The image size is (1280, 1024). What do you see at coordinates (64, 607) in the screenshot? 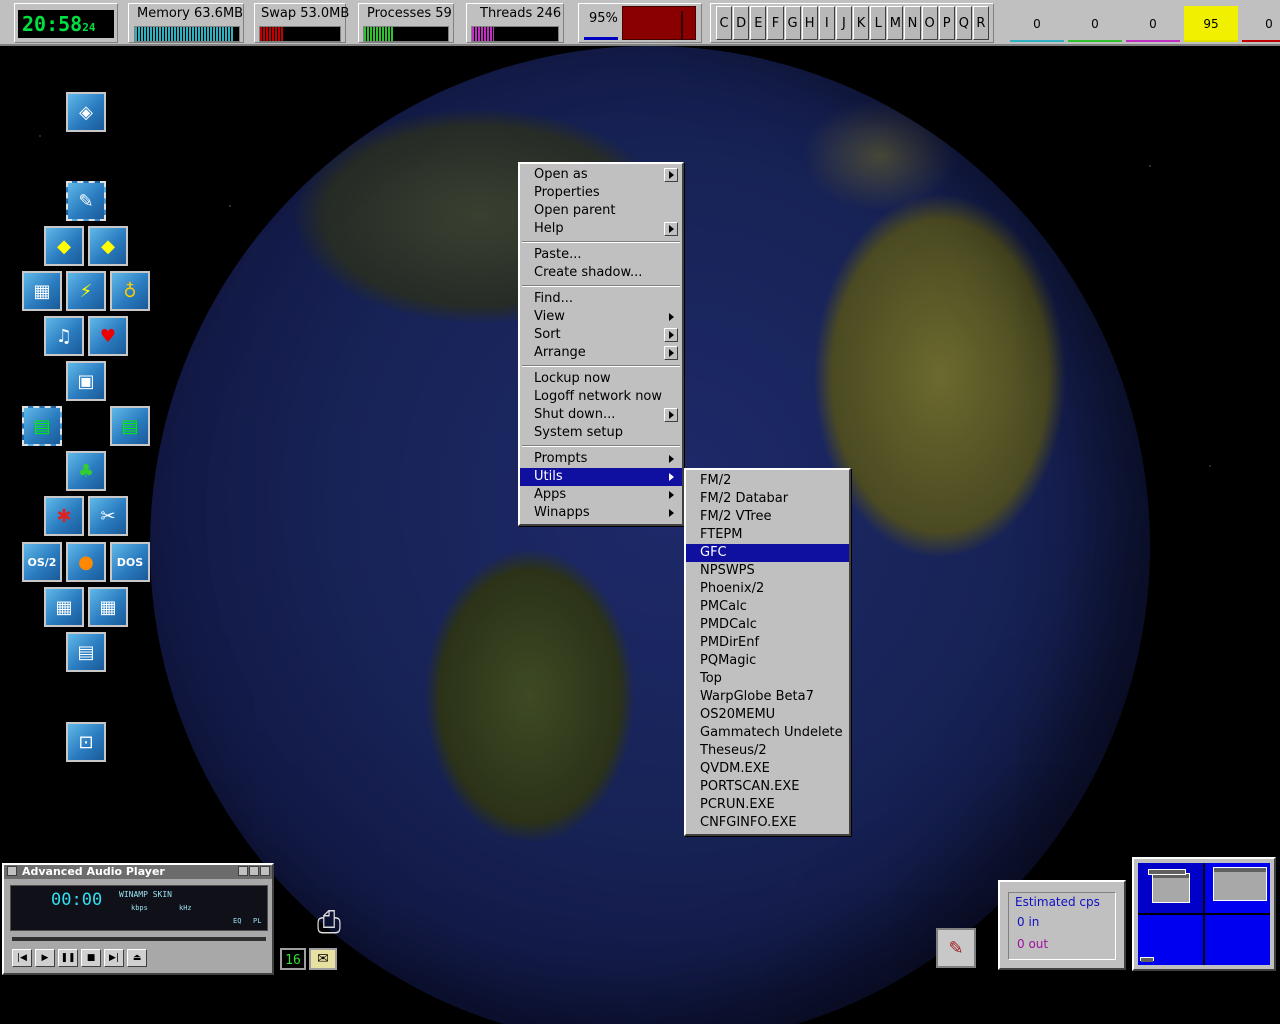
I see `dock-icon-window-1: ▦` at bounding box center [64, 607].